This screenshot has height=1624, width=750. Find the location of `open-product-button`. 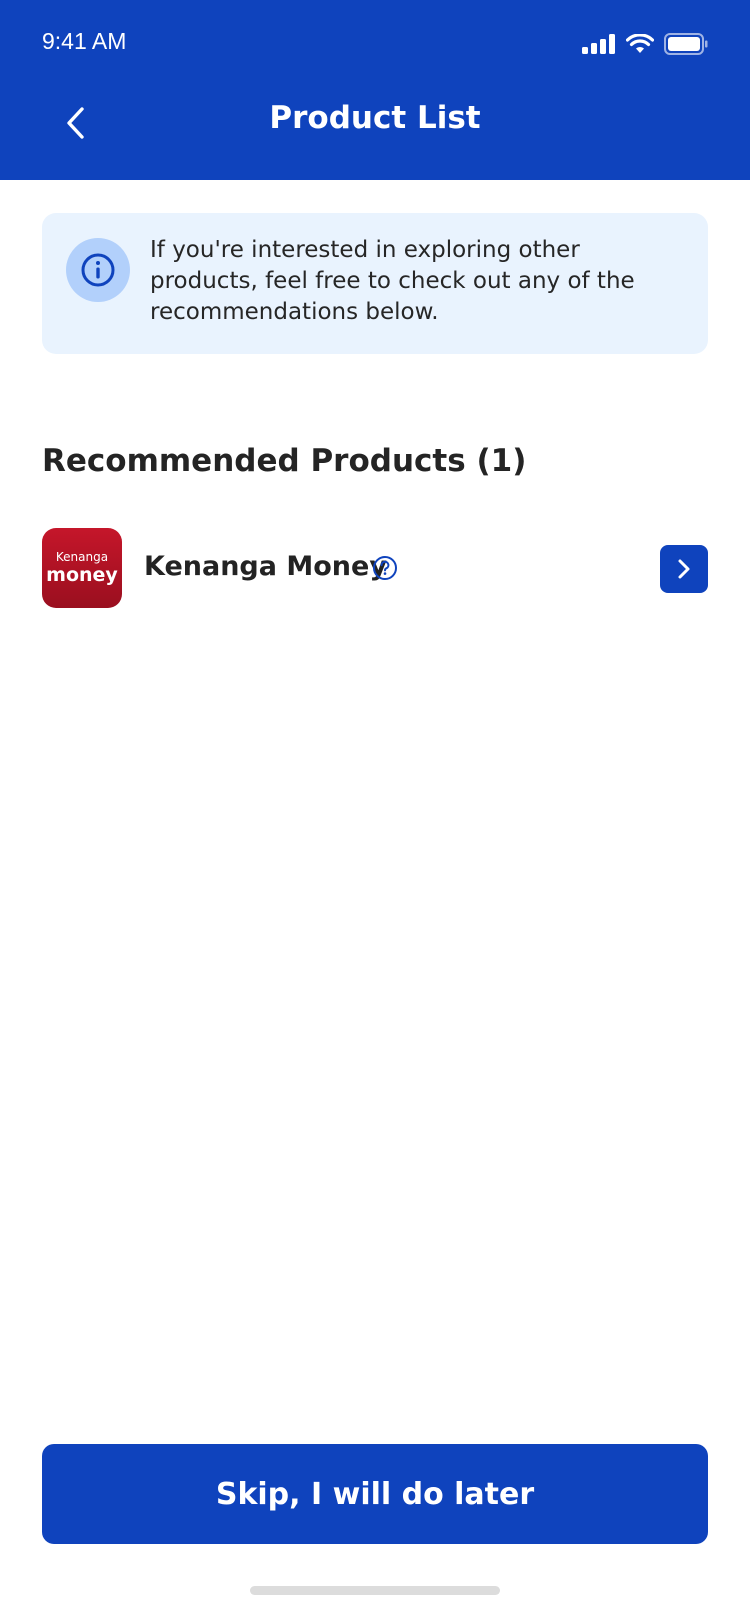

open-product-button is located at coordinates (684, 569).